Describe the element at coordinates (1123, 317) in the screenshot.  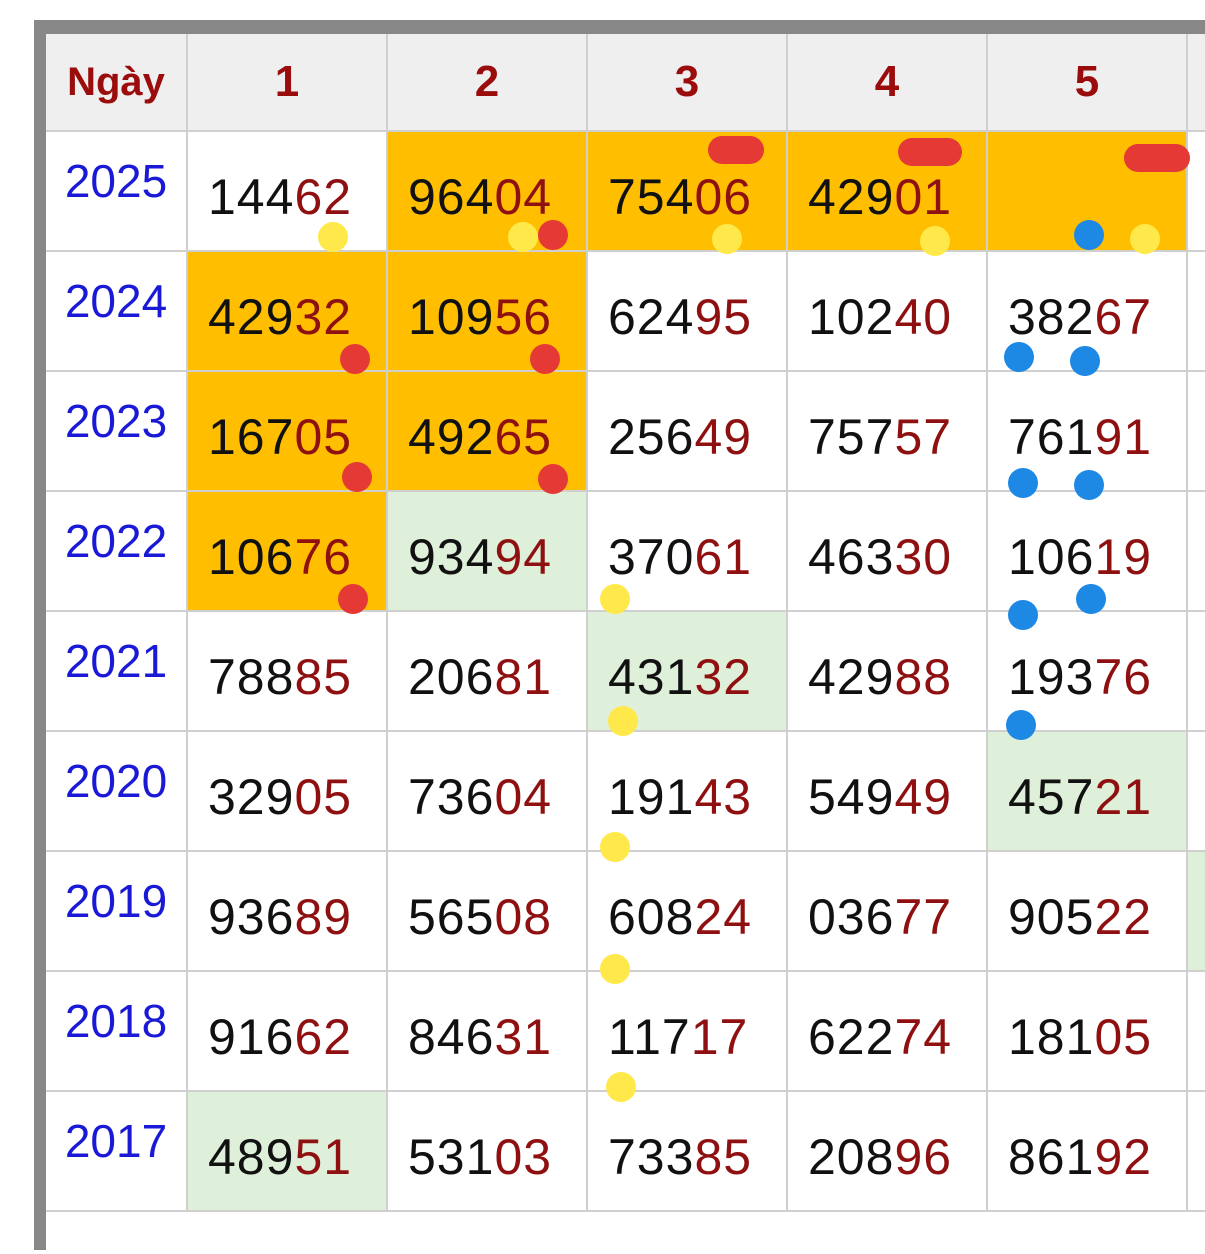
I see `result-tail-digits: 67` at that location.